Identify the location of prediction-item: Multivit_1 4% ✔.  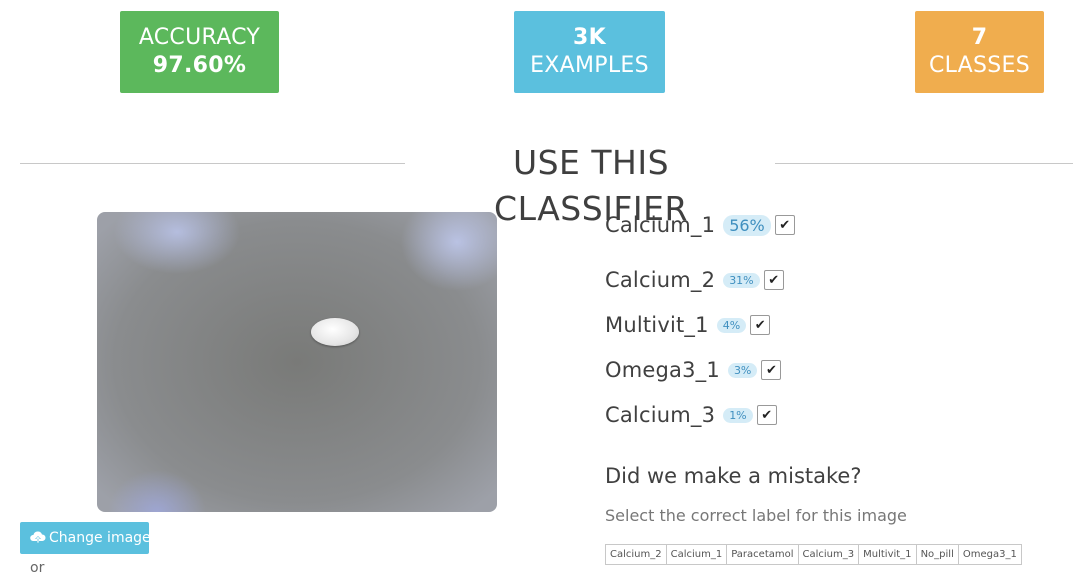
(688, 325).